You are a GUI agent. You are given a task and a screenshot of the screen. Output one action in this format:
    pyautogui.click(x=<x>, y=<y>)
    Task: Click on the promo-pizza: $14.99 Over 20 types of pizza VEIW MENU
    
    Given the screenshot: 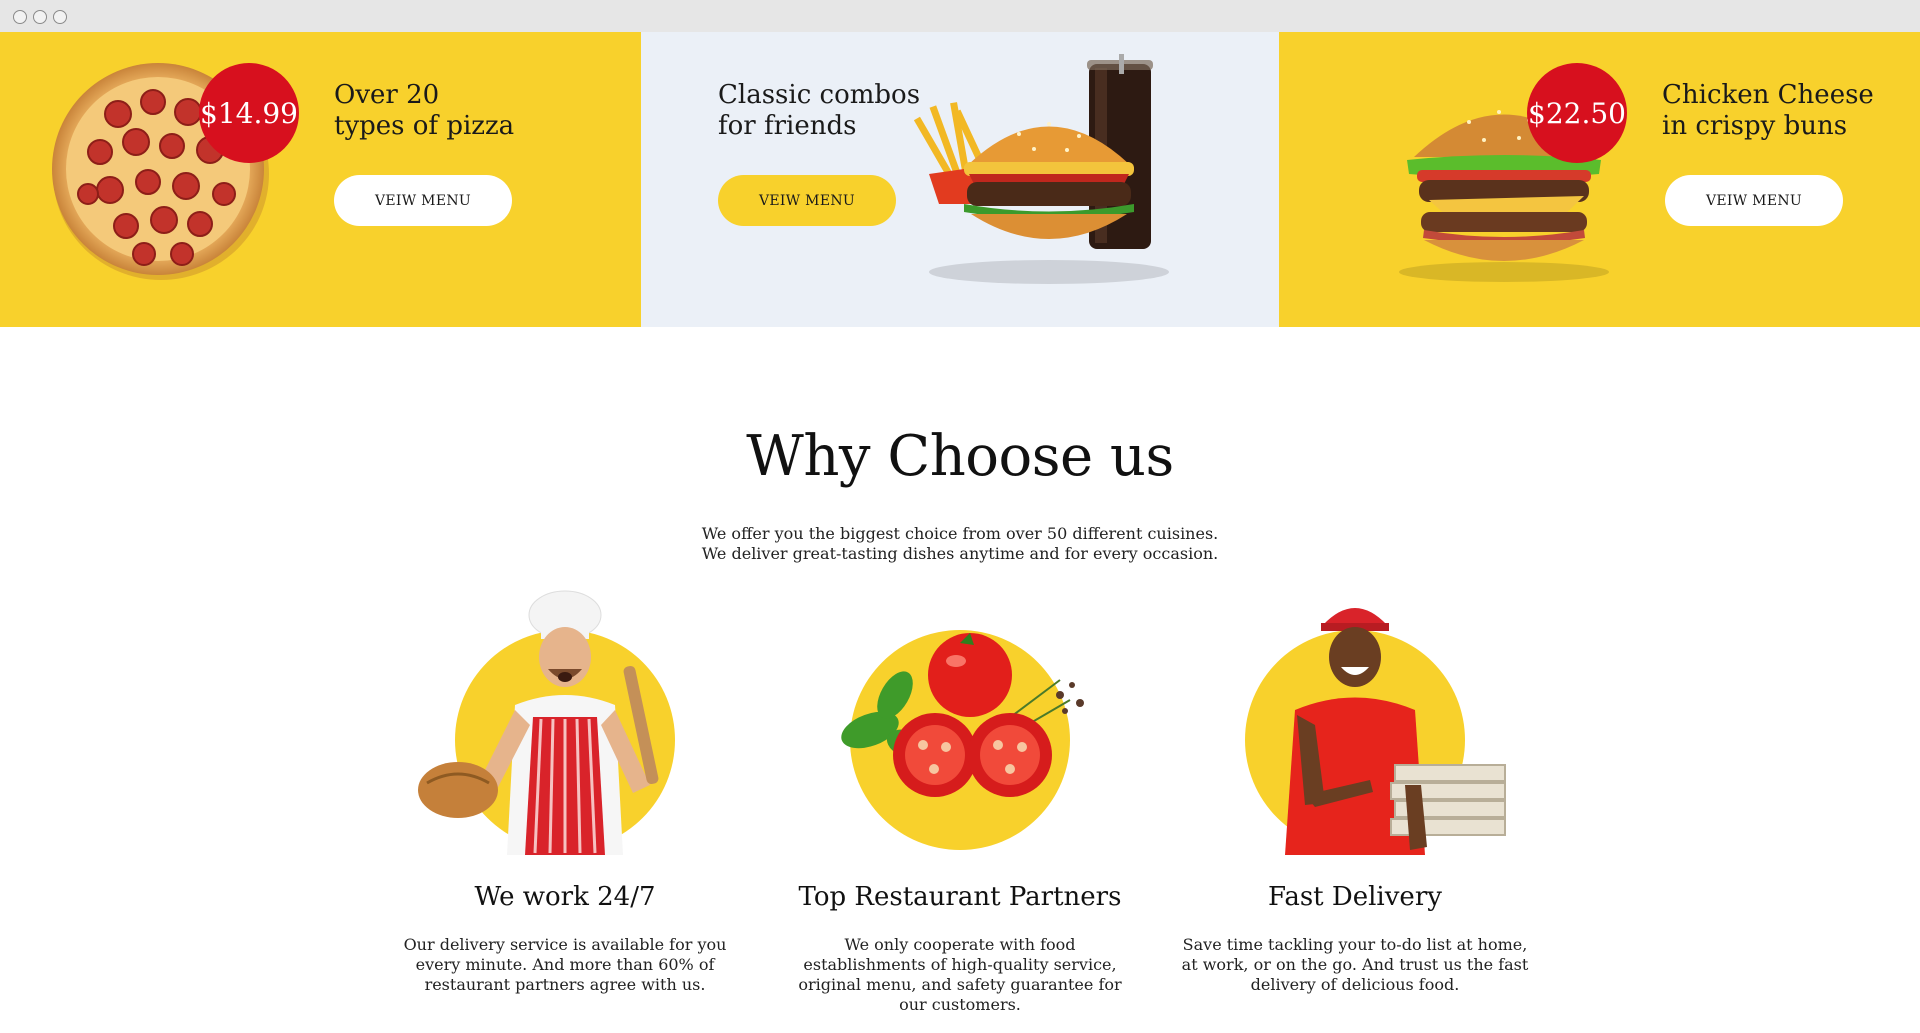 What is the action you would take?
    pyautogui.click(x=320, y=179)
    